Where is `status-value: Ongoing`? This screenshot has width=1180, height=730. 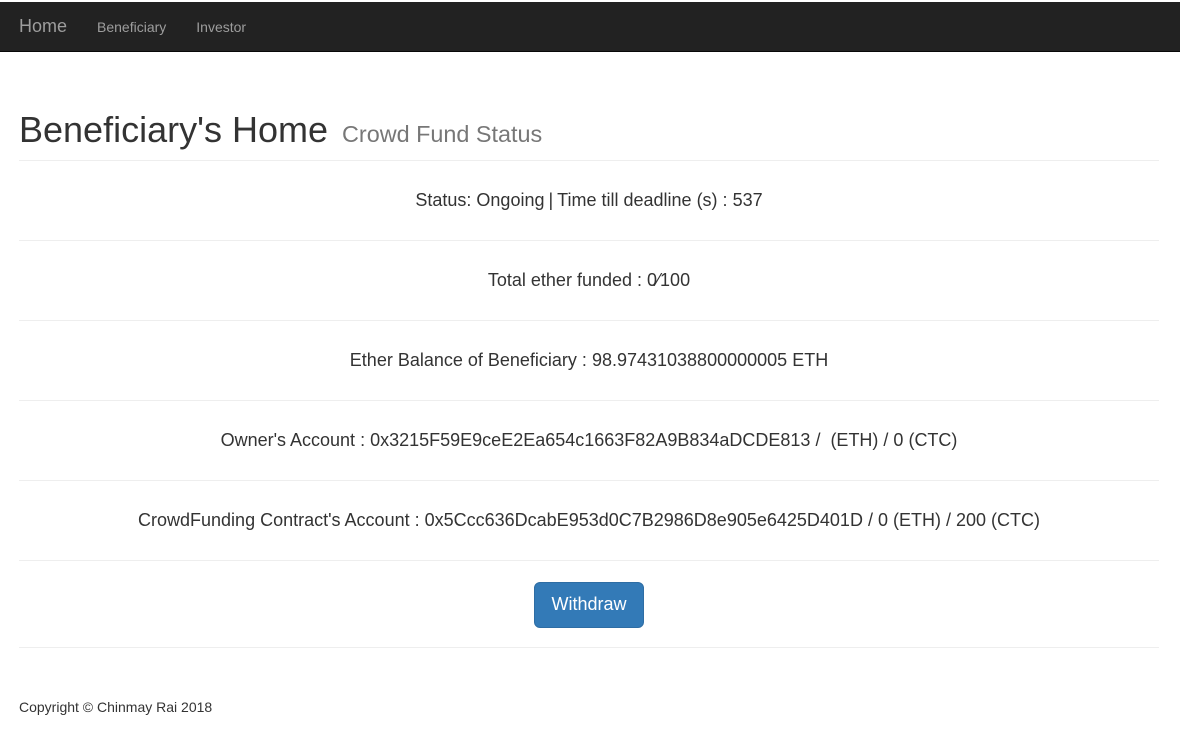 status-value: Ongoing is located at coordinates (510, 200).